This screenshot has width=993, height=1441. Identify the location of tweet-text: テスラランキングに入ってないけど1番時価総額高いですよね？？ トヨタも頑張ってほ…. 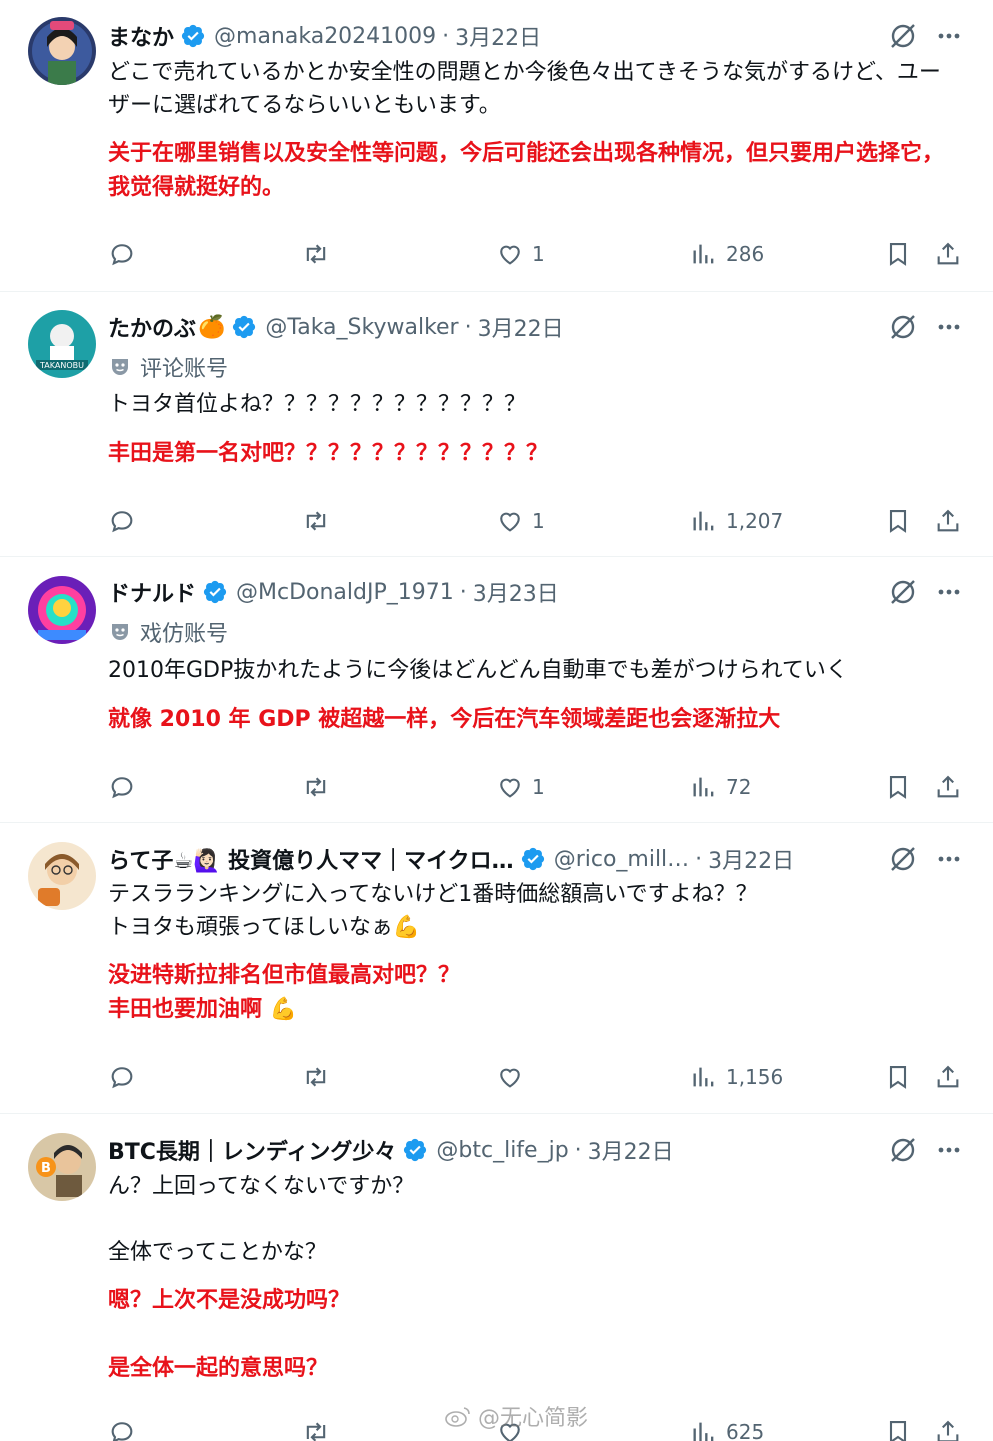
(433, 911).